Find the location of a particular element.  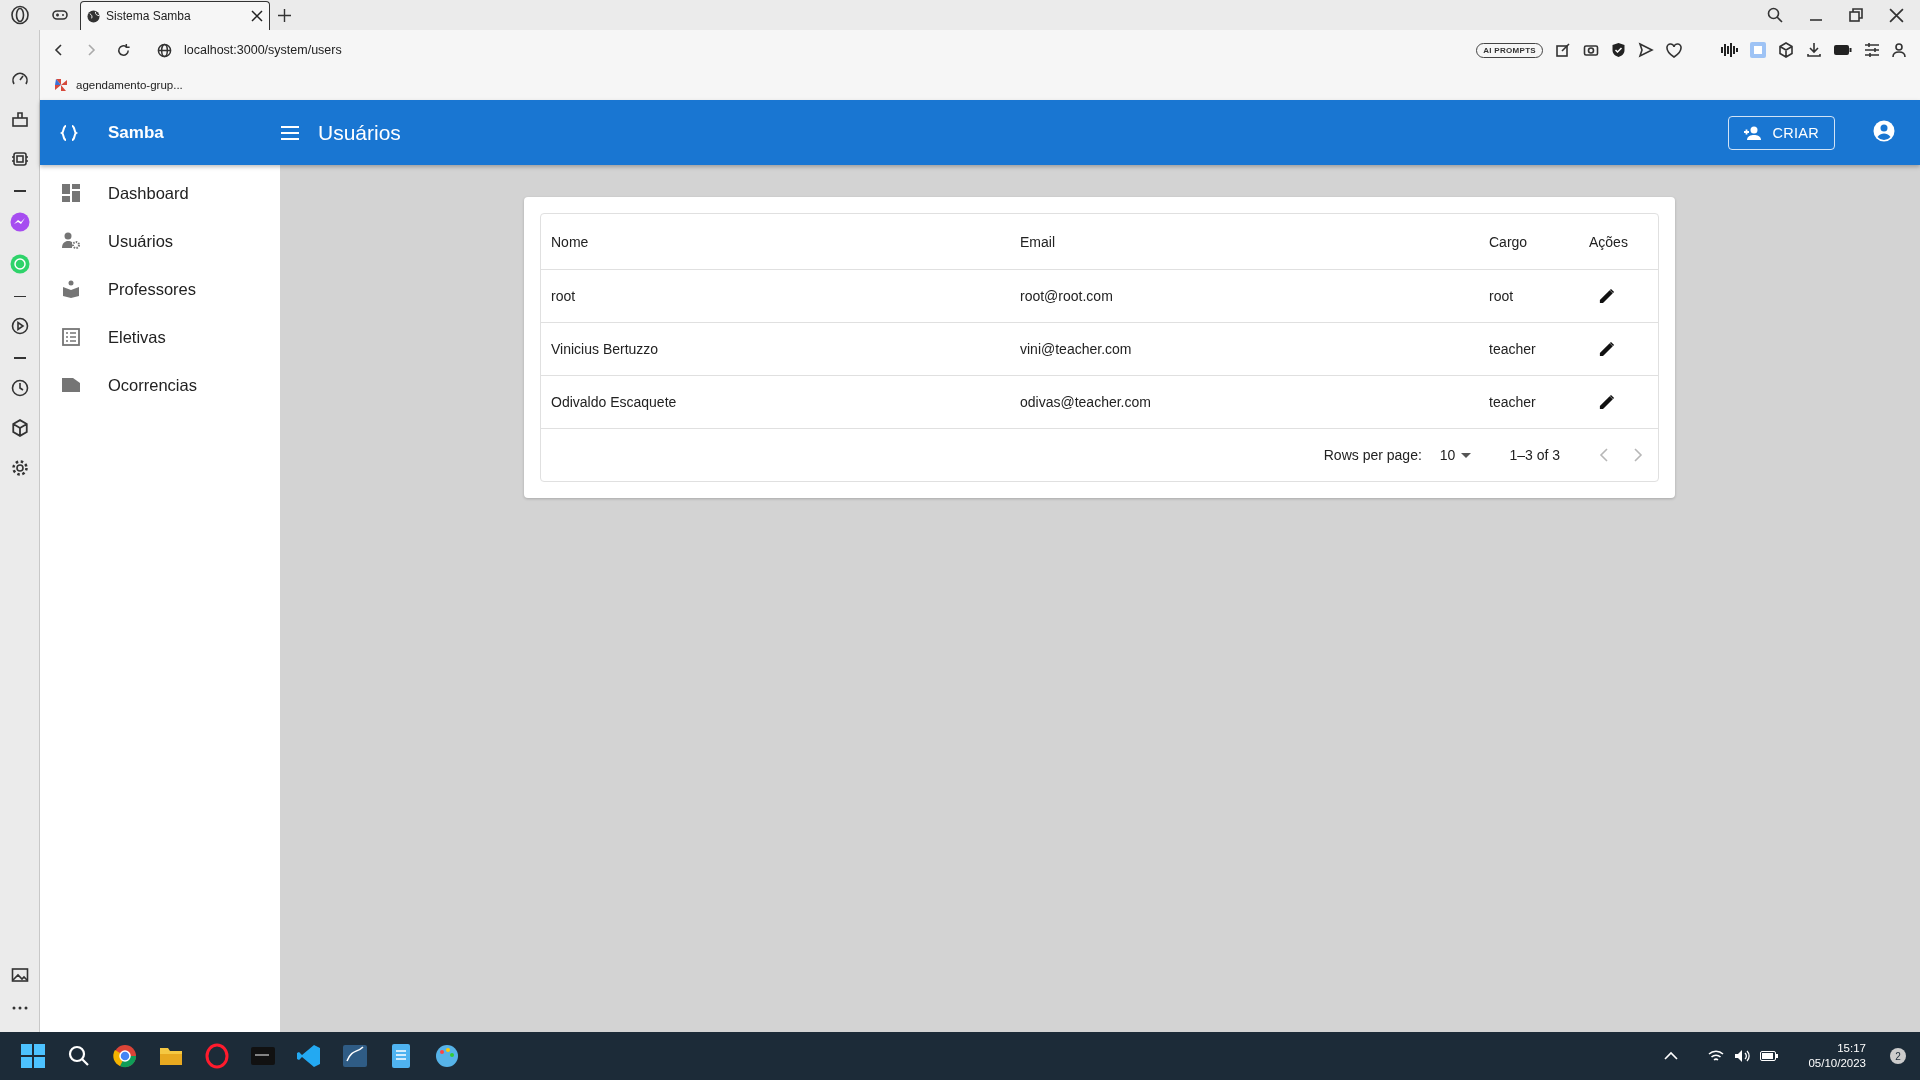

messenger-icon is located at coordinates (19, 221).